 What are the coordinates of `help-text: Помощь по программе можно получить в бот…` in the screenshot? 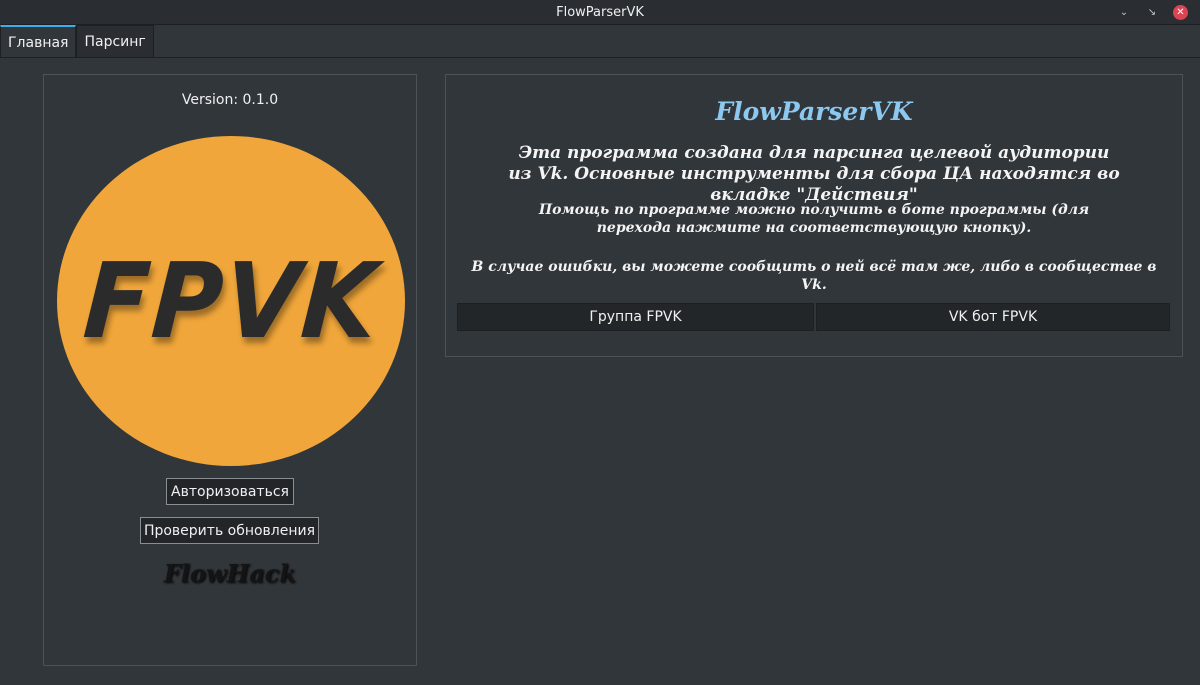 It's located at (814, 219).